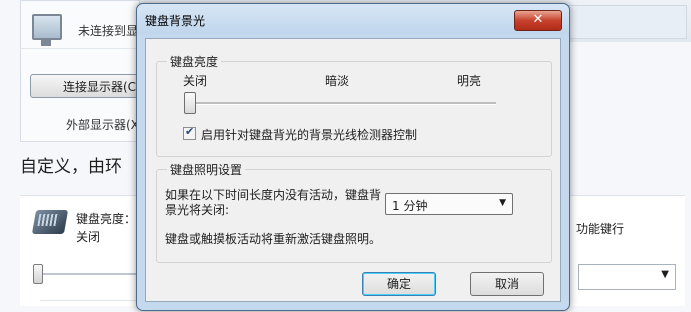  I want to click on idle-timeout-label-line2: 景光将关闭:, so click(197, 210).